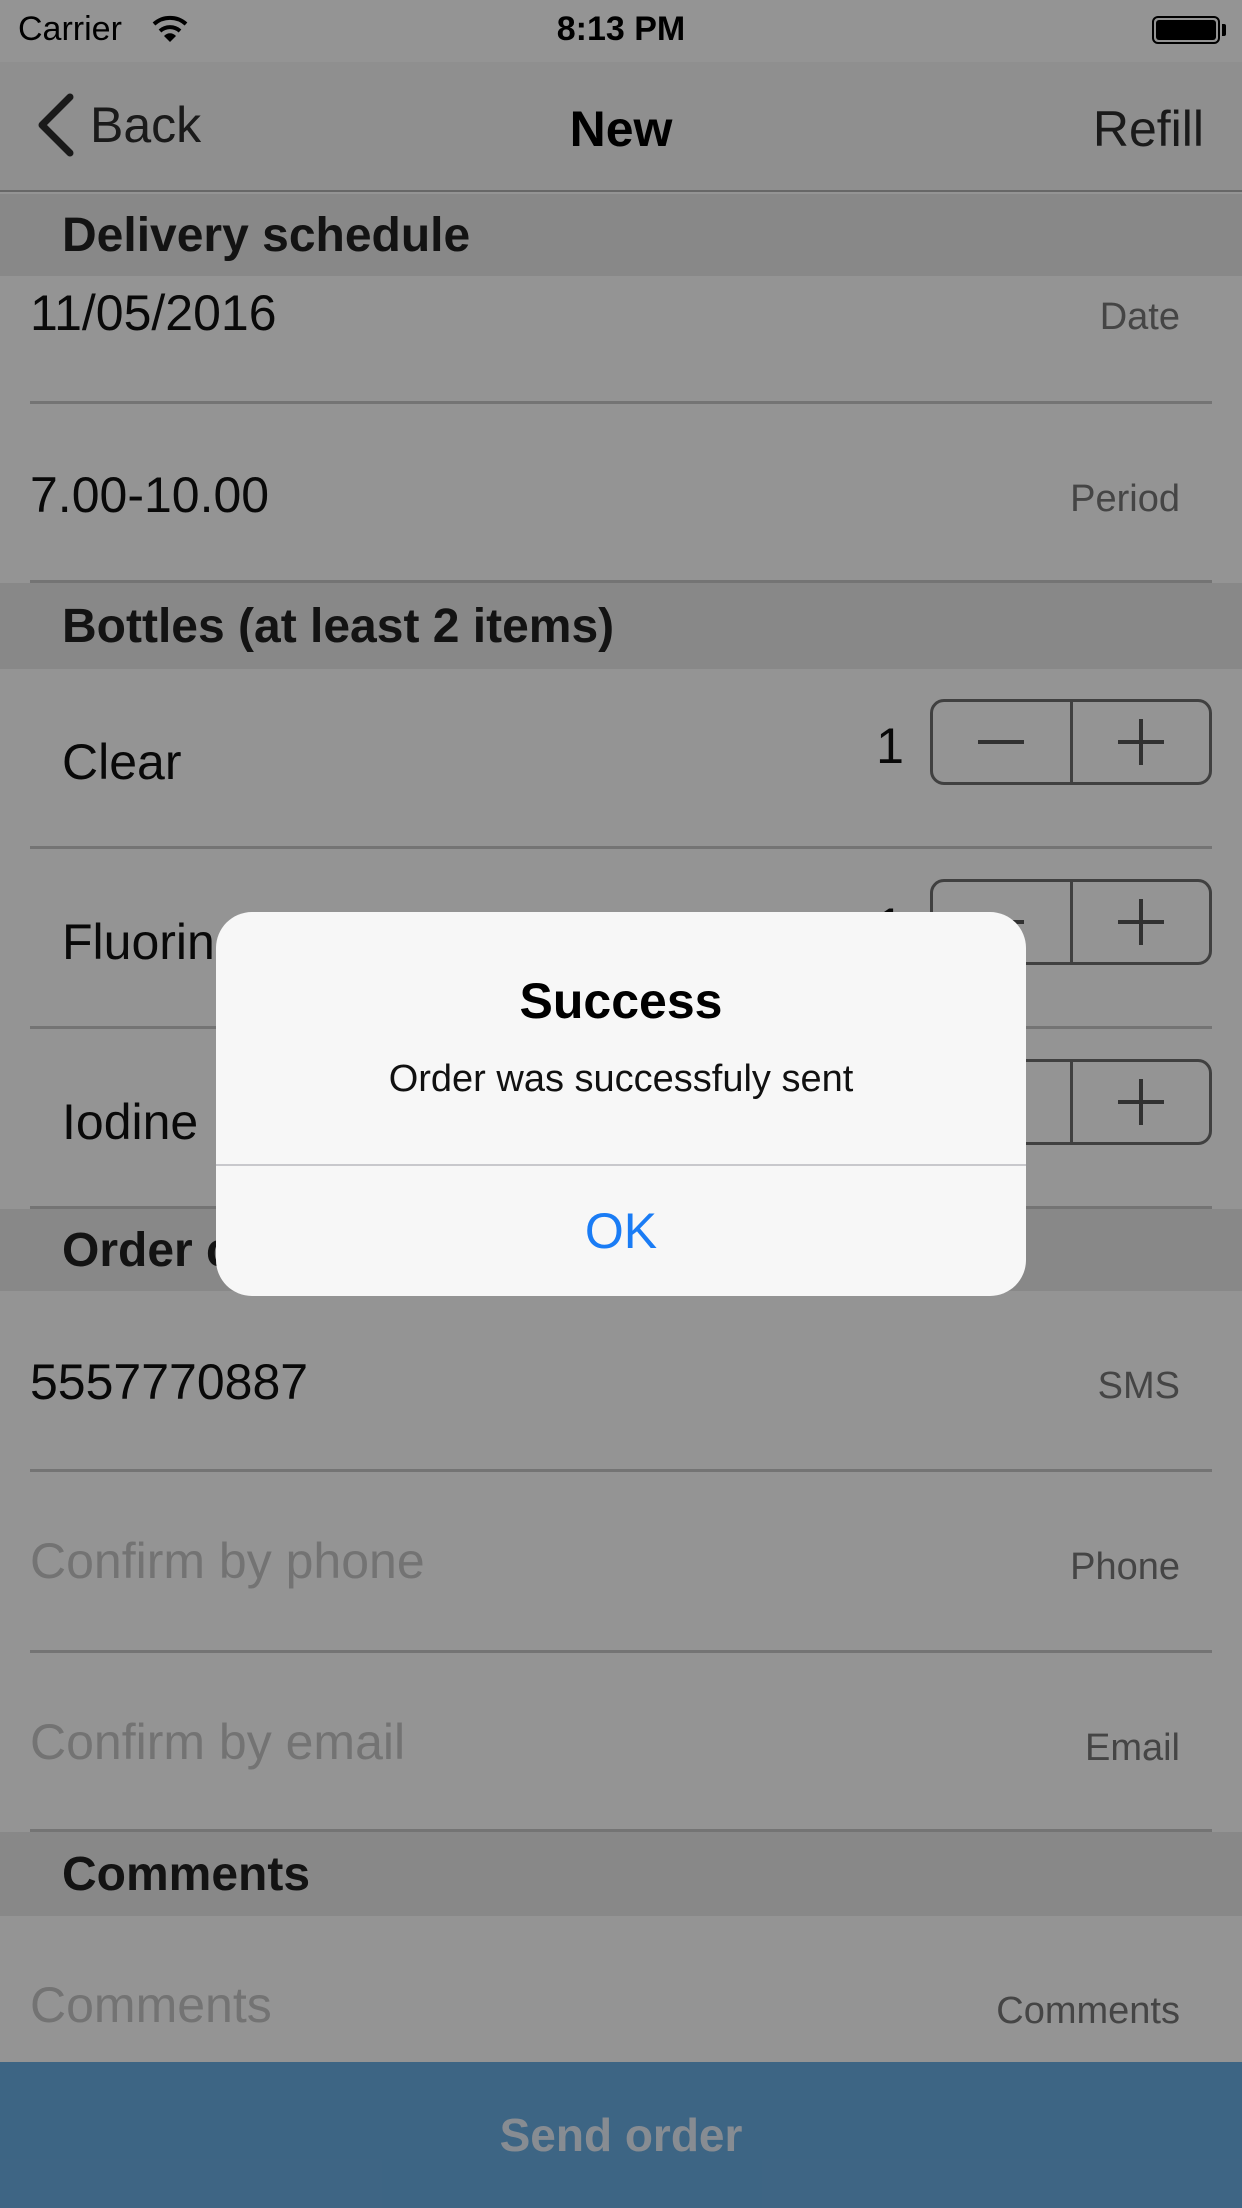 The image size is (1242, 2208). What do you see at coordinates (621, 1231) in the screenshot?
I see `alert-ok-button: OK` at bounding box center [621, 1231].